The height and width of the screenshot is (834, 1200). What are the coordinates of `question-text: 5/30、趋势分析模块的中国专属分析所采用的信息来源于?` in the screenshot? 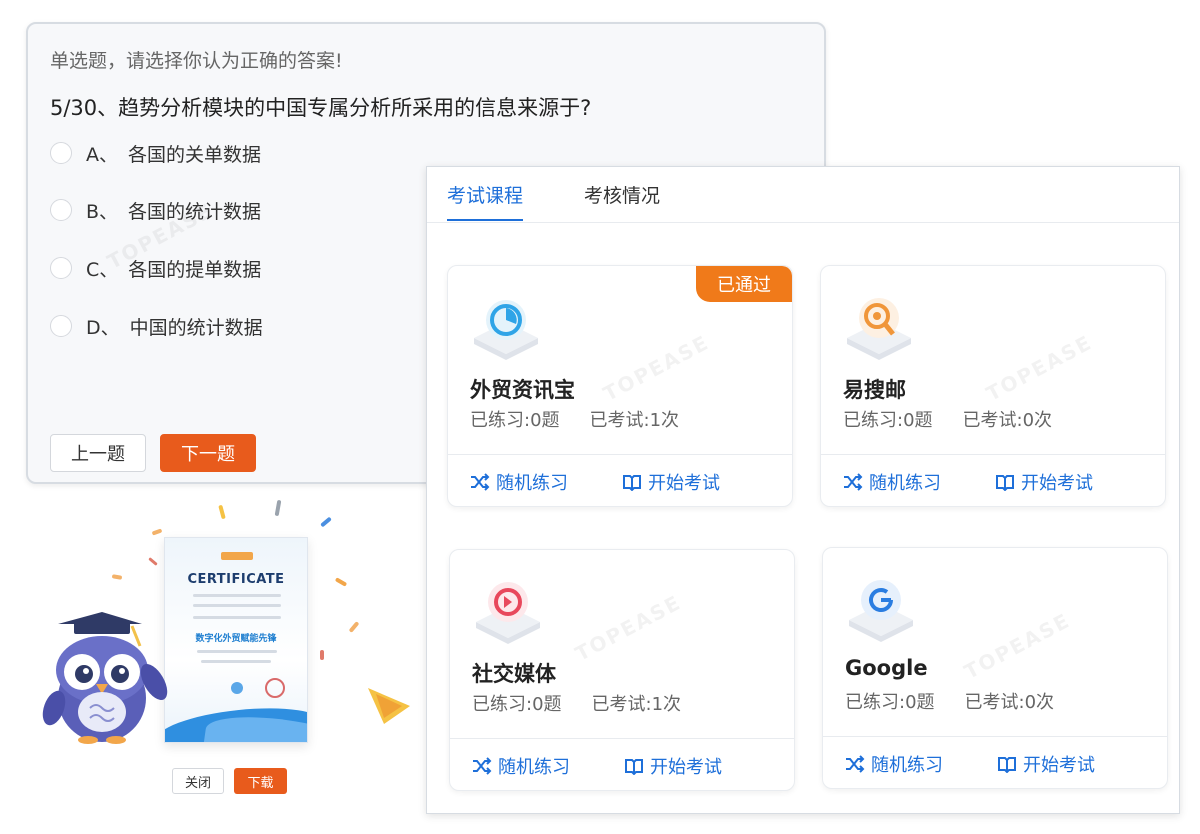 It's located at (321, 108).